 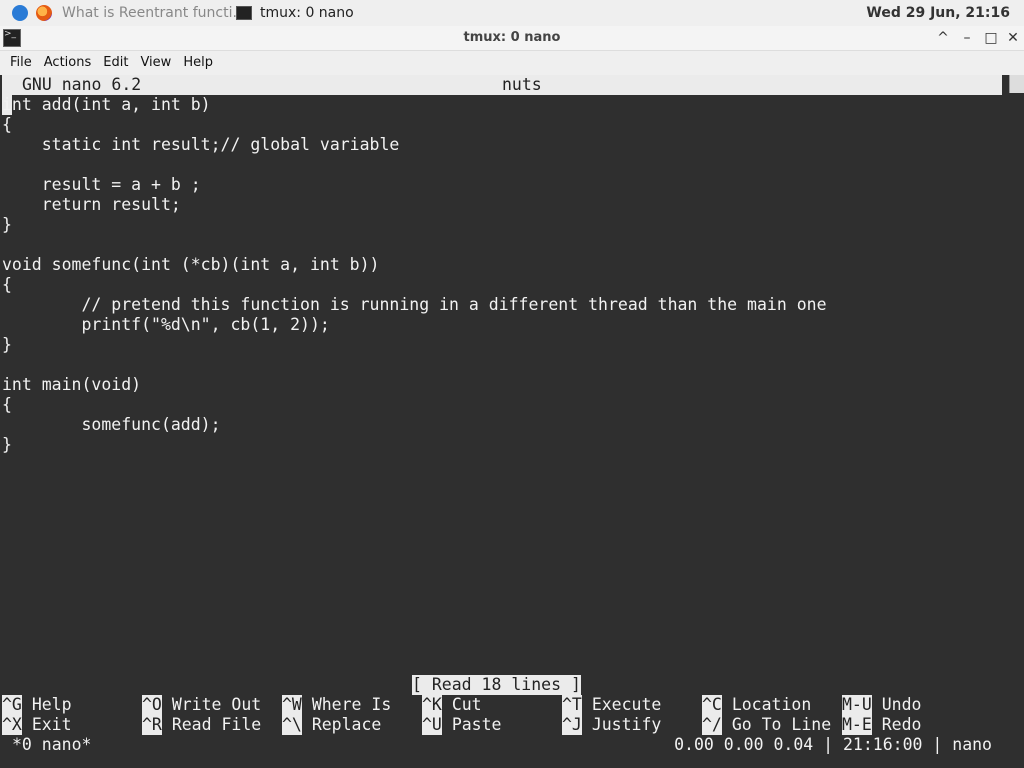 What do you see at coordinates (857, 725) in the screenshot?
I see `shortcut-key: M-E` at bounding box center [857, 725].